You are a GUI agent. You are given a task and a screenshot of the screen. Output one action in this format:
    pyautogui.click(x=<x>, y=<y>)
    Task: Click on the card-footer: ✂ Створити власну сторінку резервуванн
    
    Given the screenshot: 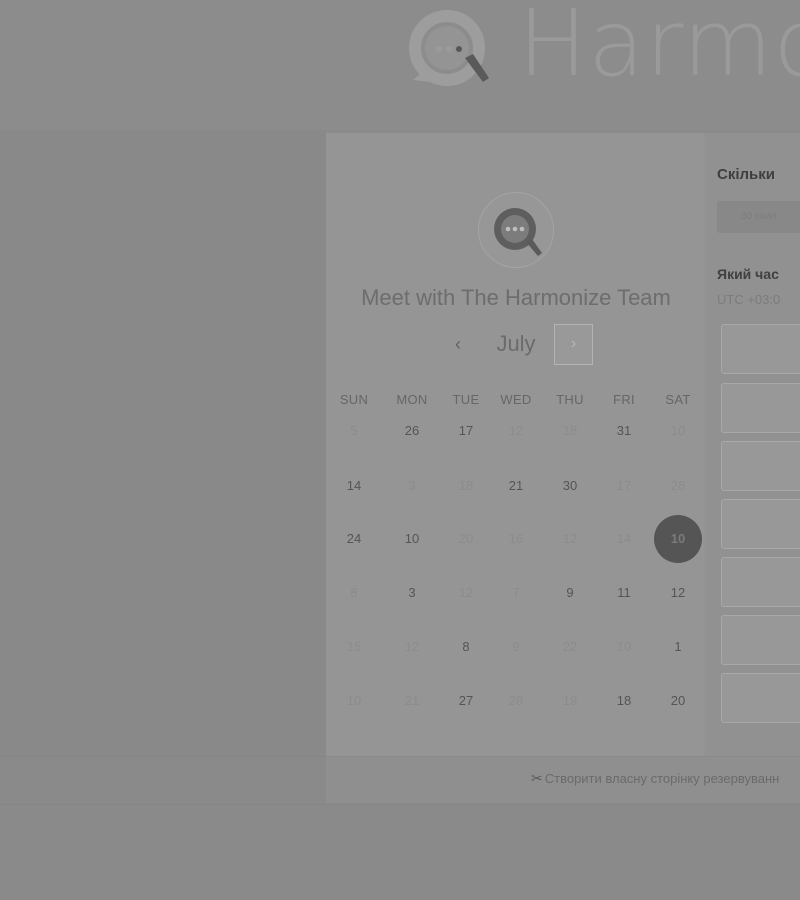 What is the action you would take?
    pyautogui.click(x=563, y=779)
    